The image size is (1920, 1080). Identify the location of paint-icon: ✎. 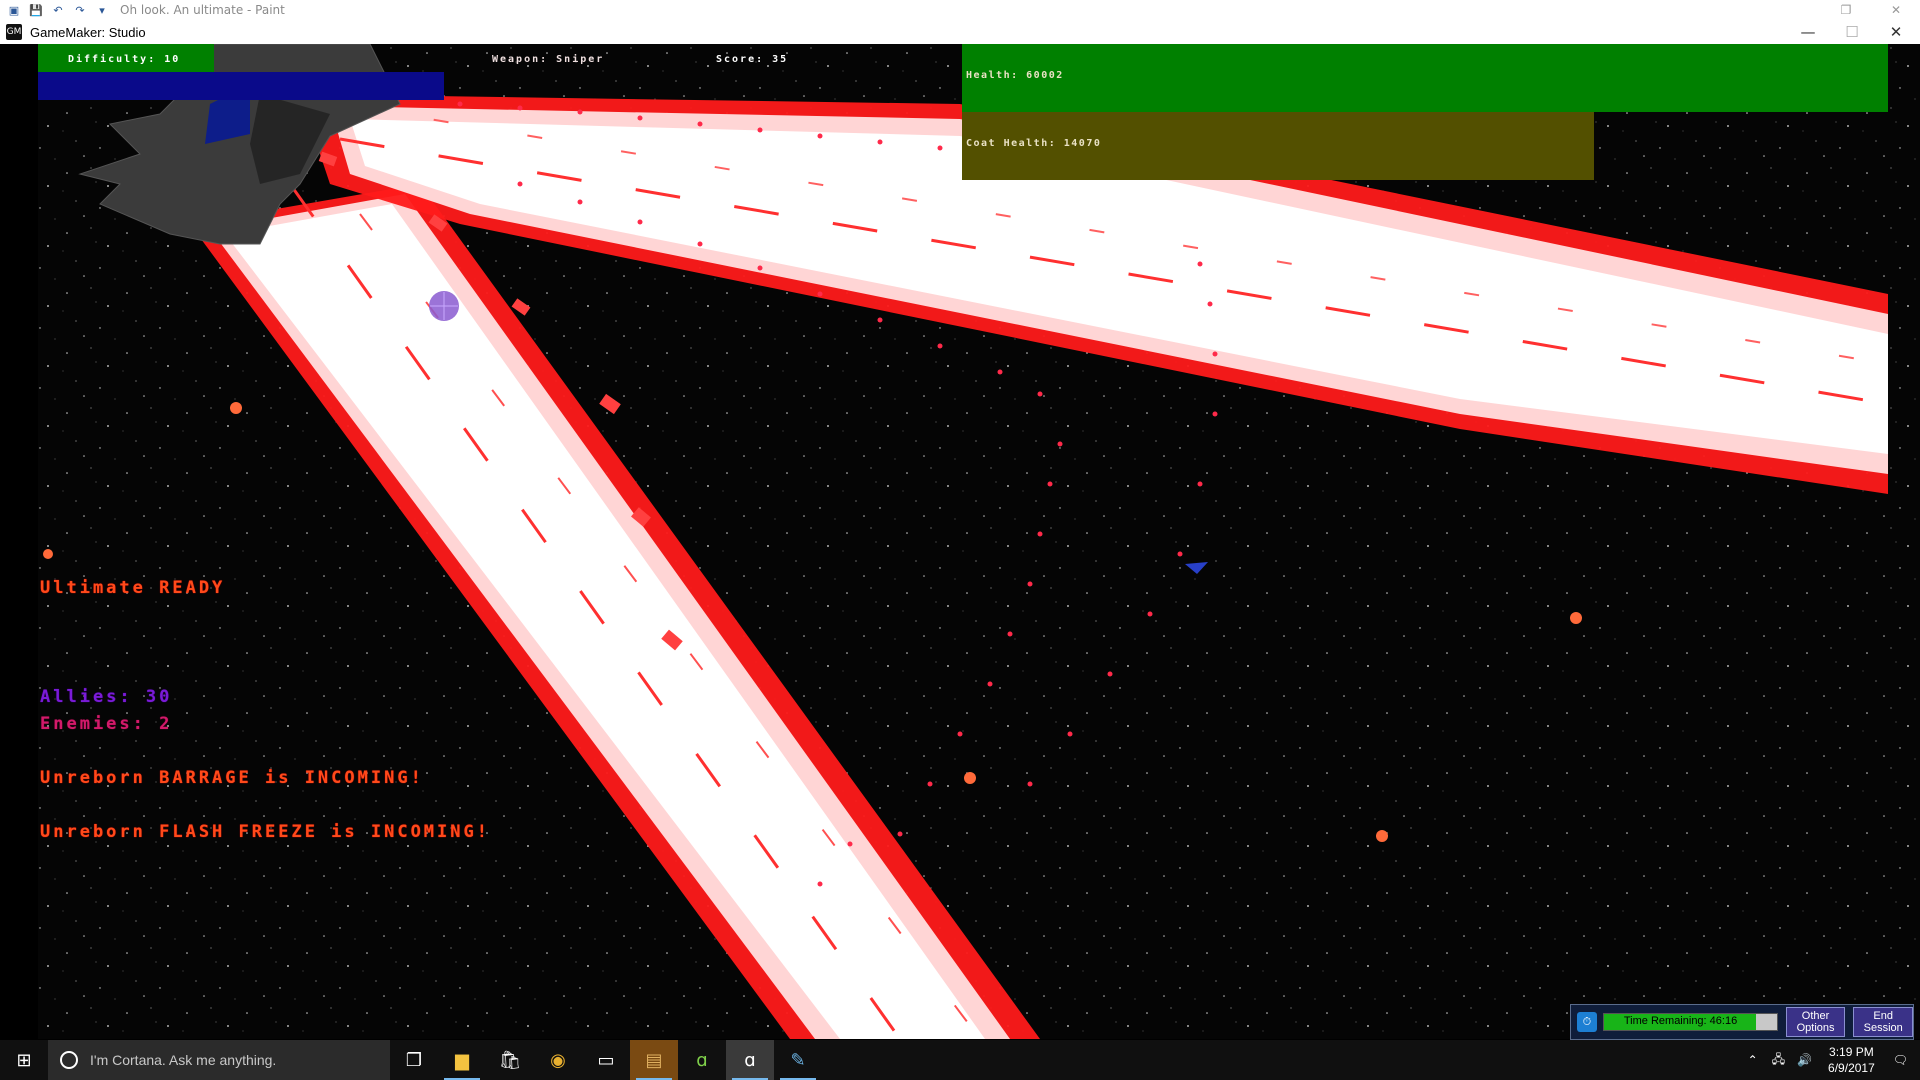
(798, 1060).